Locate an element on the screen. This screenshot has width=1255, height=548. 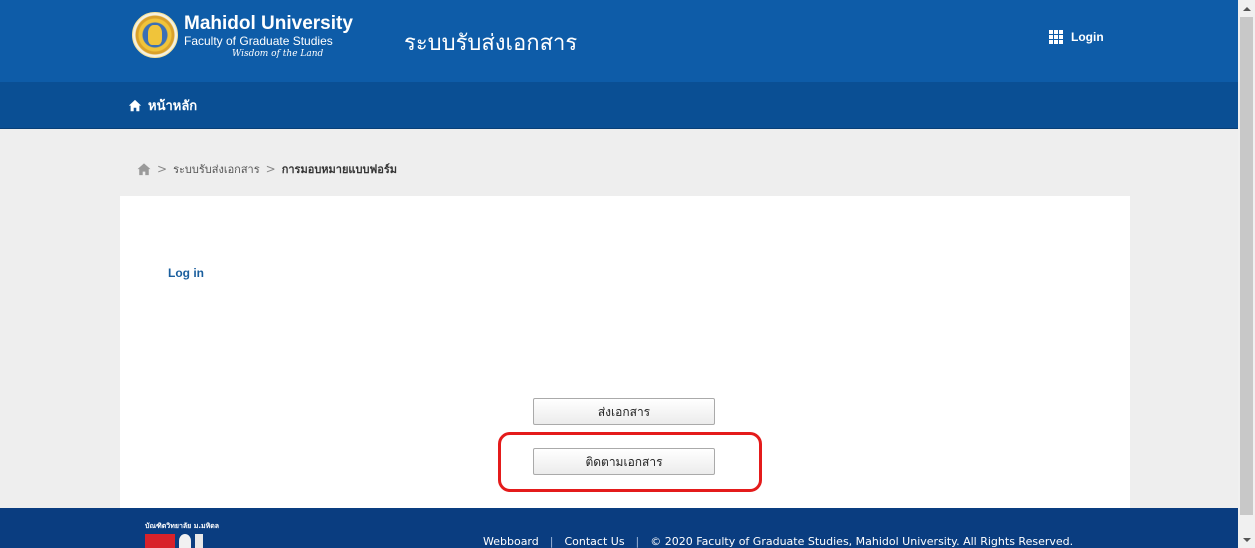
breadcrumb-home-icon is located at coordinates (144, 169).